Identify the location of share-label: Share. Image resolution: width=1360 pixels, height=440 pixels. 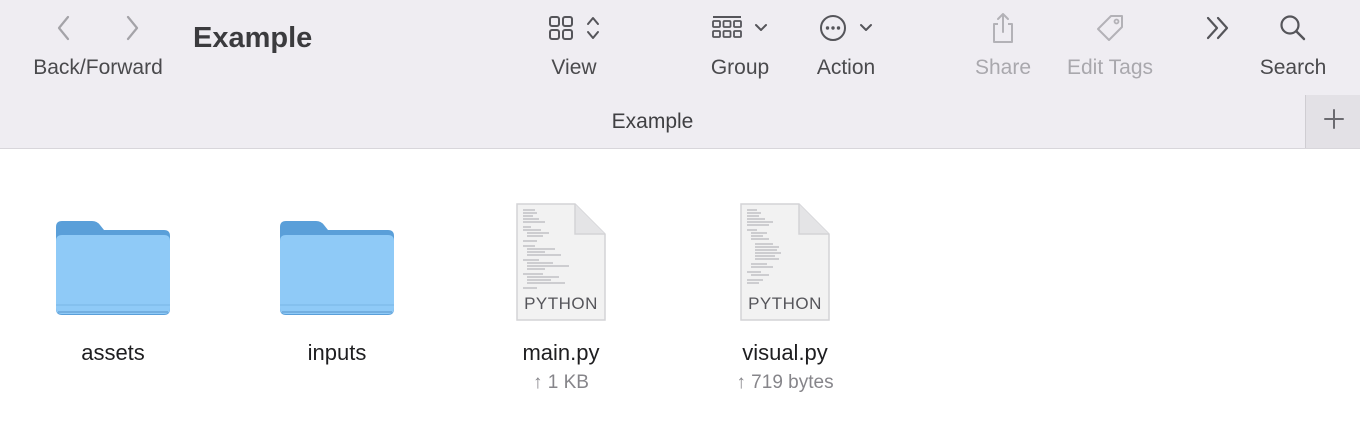
(1003, 67).